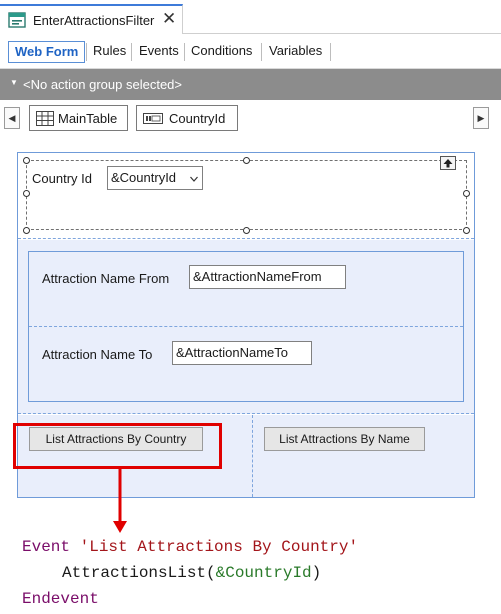 Image resolution: width=501 pixels, height=614 pixels. I want to click on breadcrumb-label: MainTable, so click(88, 118).